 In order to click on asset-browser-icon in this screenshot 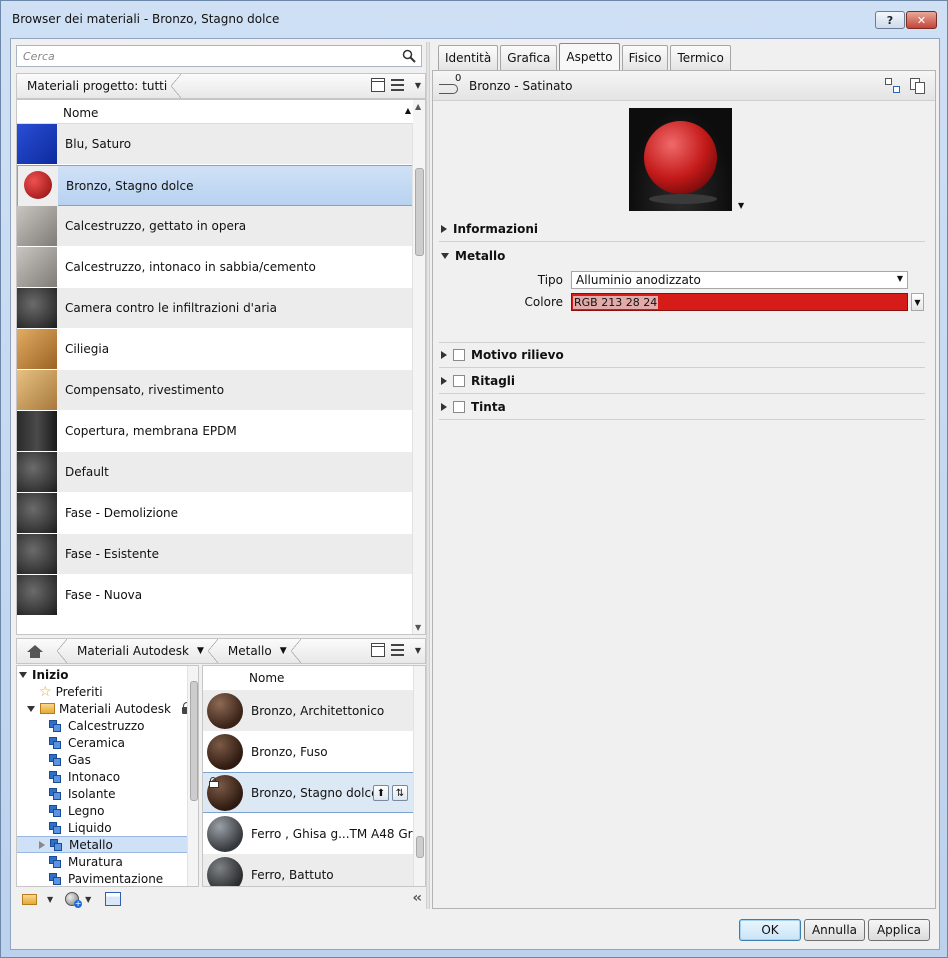, I will do `click(113, 899)`.